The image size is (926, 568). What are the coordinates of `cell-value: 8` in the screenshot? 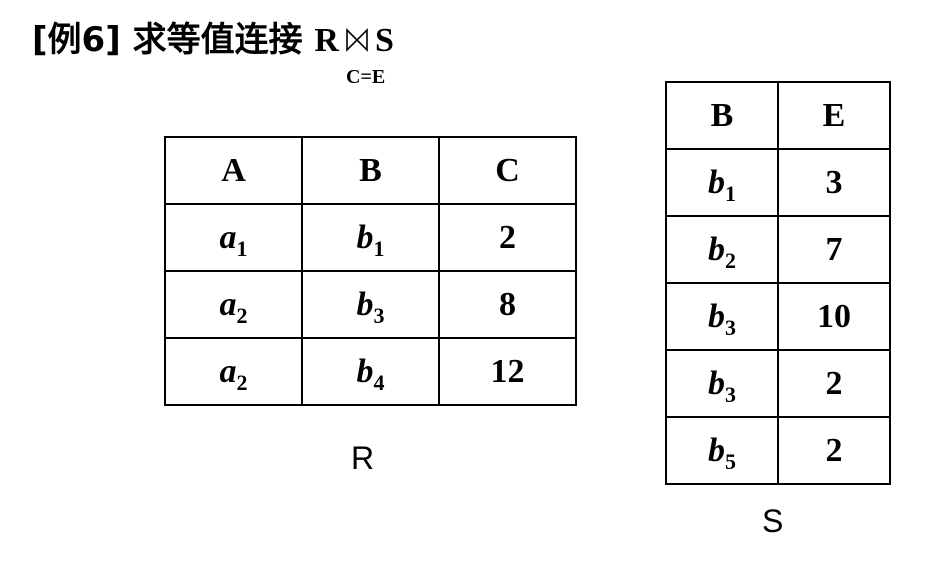 It's located at (507, 304).